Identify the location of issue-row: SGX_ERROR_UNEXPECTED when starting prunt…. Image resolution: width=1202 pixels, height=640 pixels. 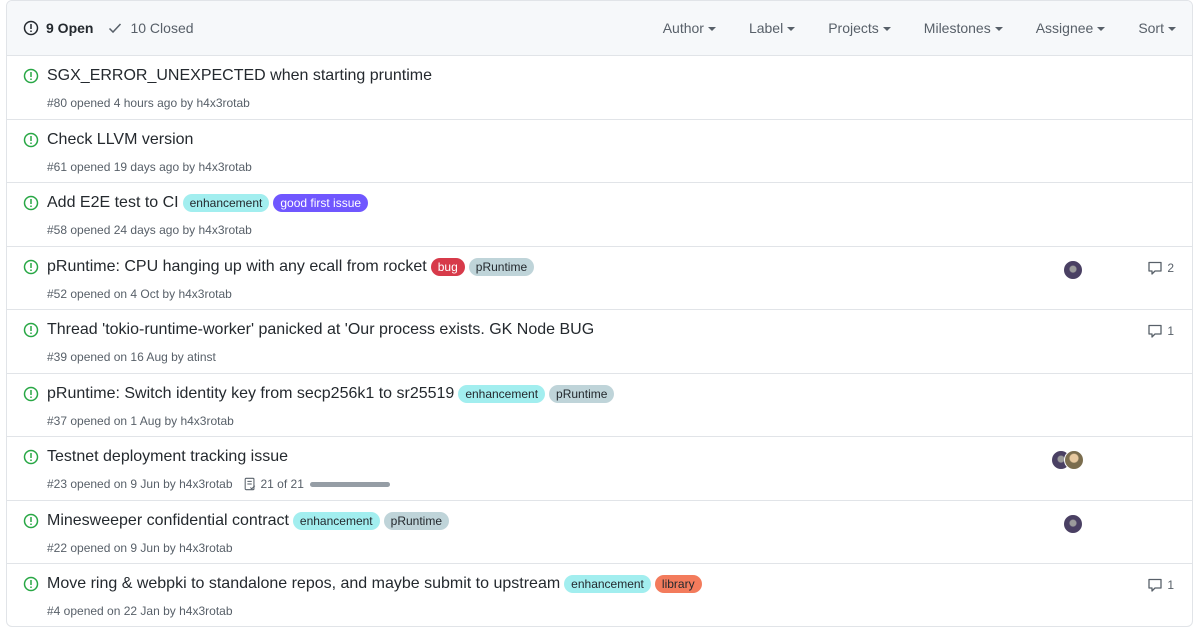
(599, 88).